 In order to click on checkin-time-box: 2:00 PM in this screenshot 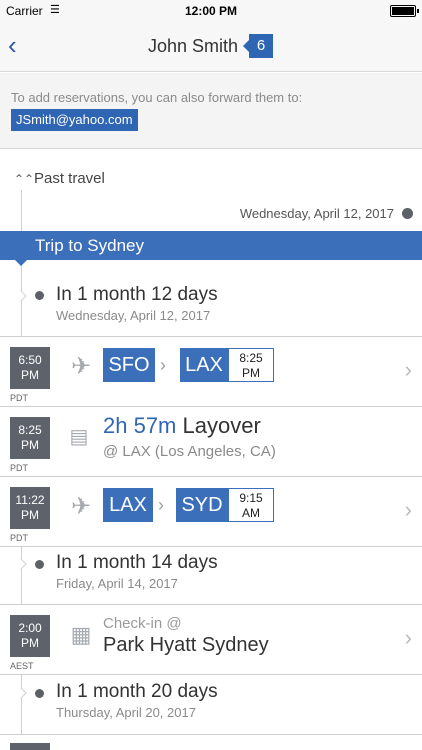, I will do `click(30, 636)`.